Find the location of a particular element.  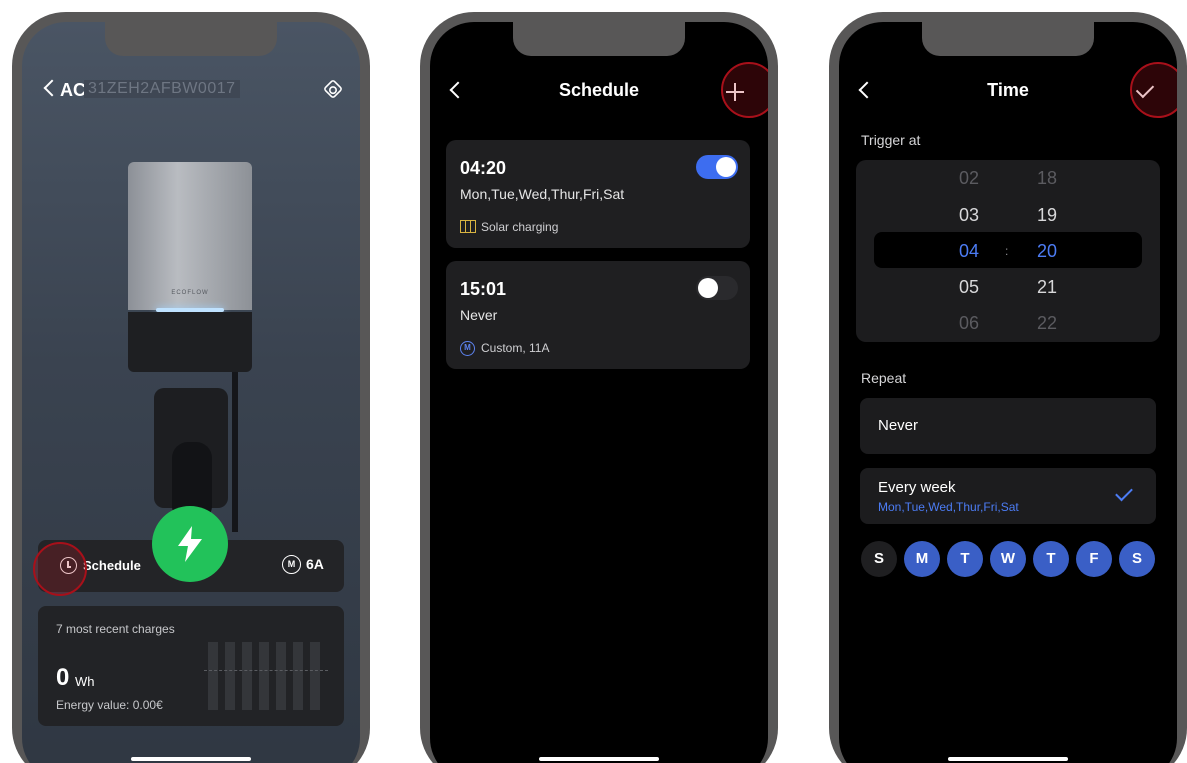

device-topbar: AC 31ZEH2AFBW0017 is located at coordinates (191, 90).